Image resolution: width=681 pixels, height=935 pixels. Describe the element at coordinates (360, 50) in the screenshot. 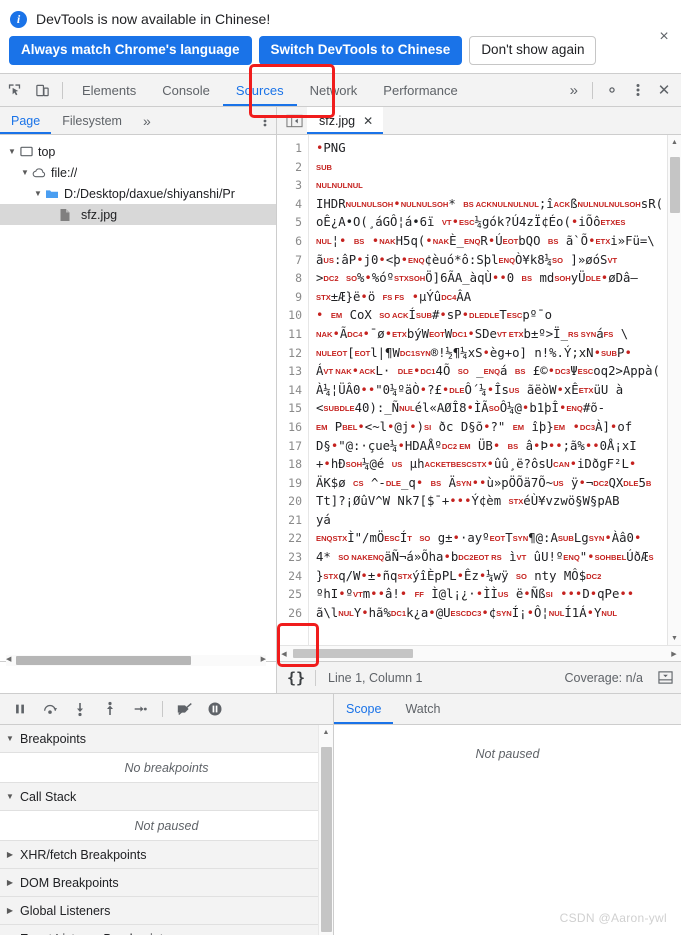

I see `switch-devtools-language-button: Switch DevTools to Chinese` at that location.